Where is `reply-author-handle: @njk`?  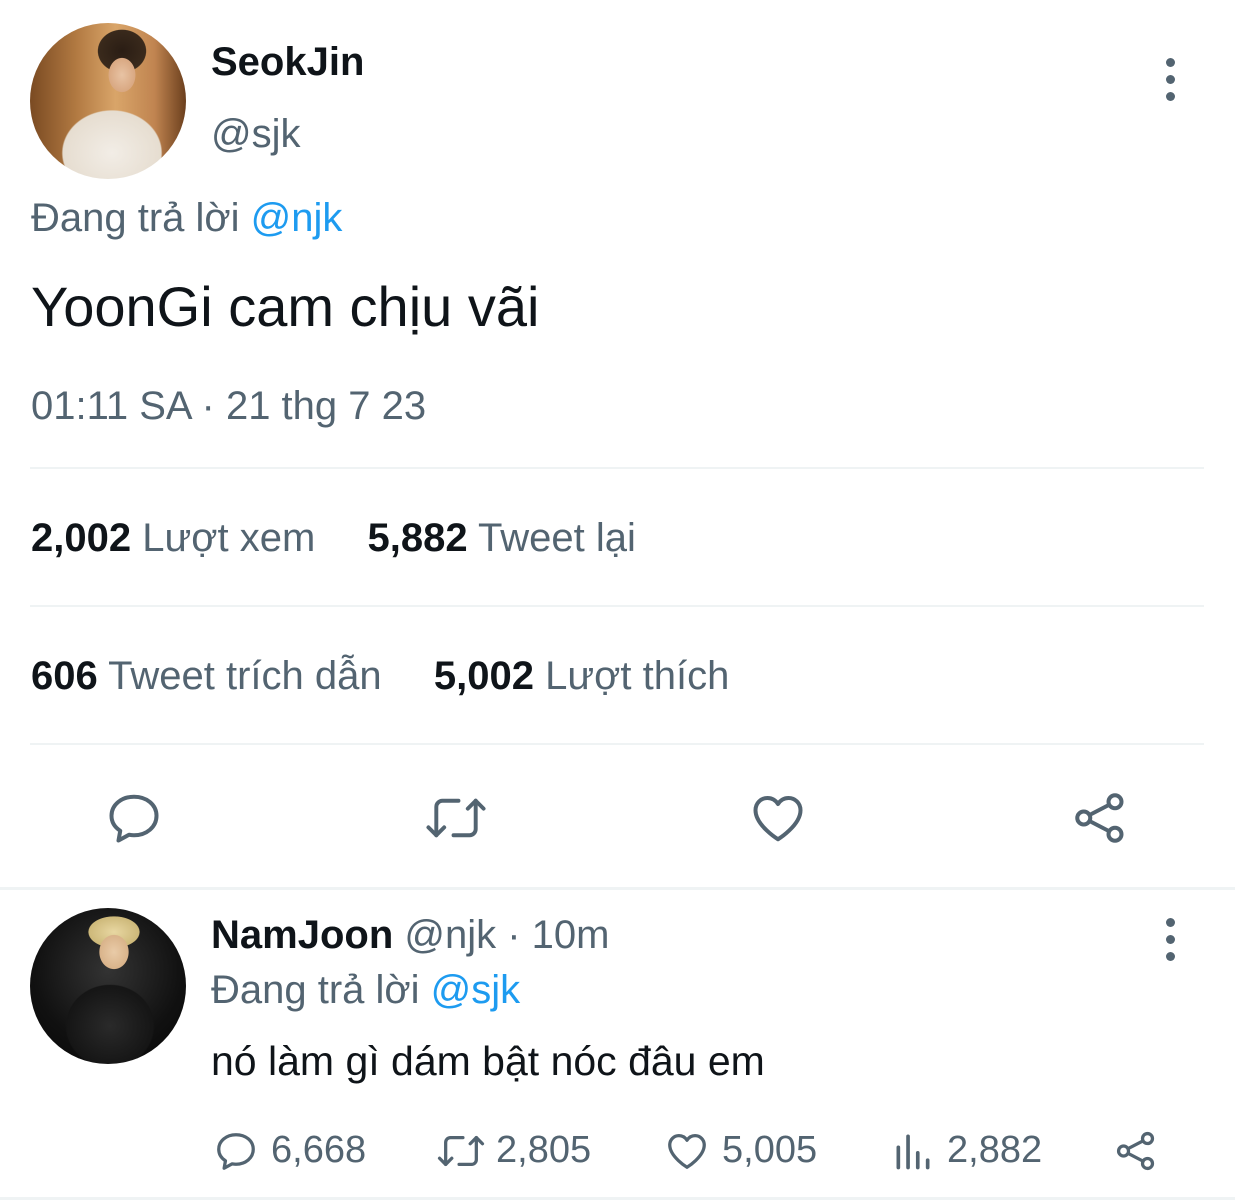
reply-author-handle: @njk is located at coordinates (450, 935).